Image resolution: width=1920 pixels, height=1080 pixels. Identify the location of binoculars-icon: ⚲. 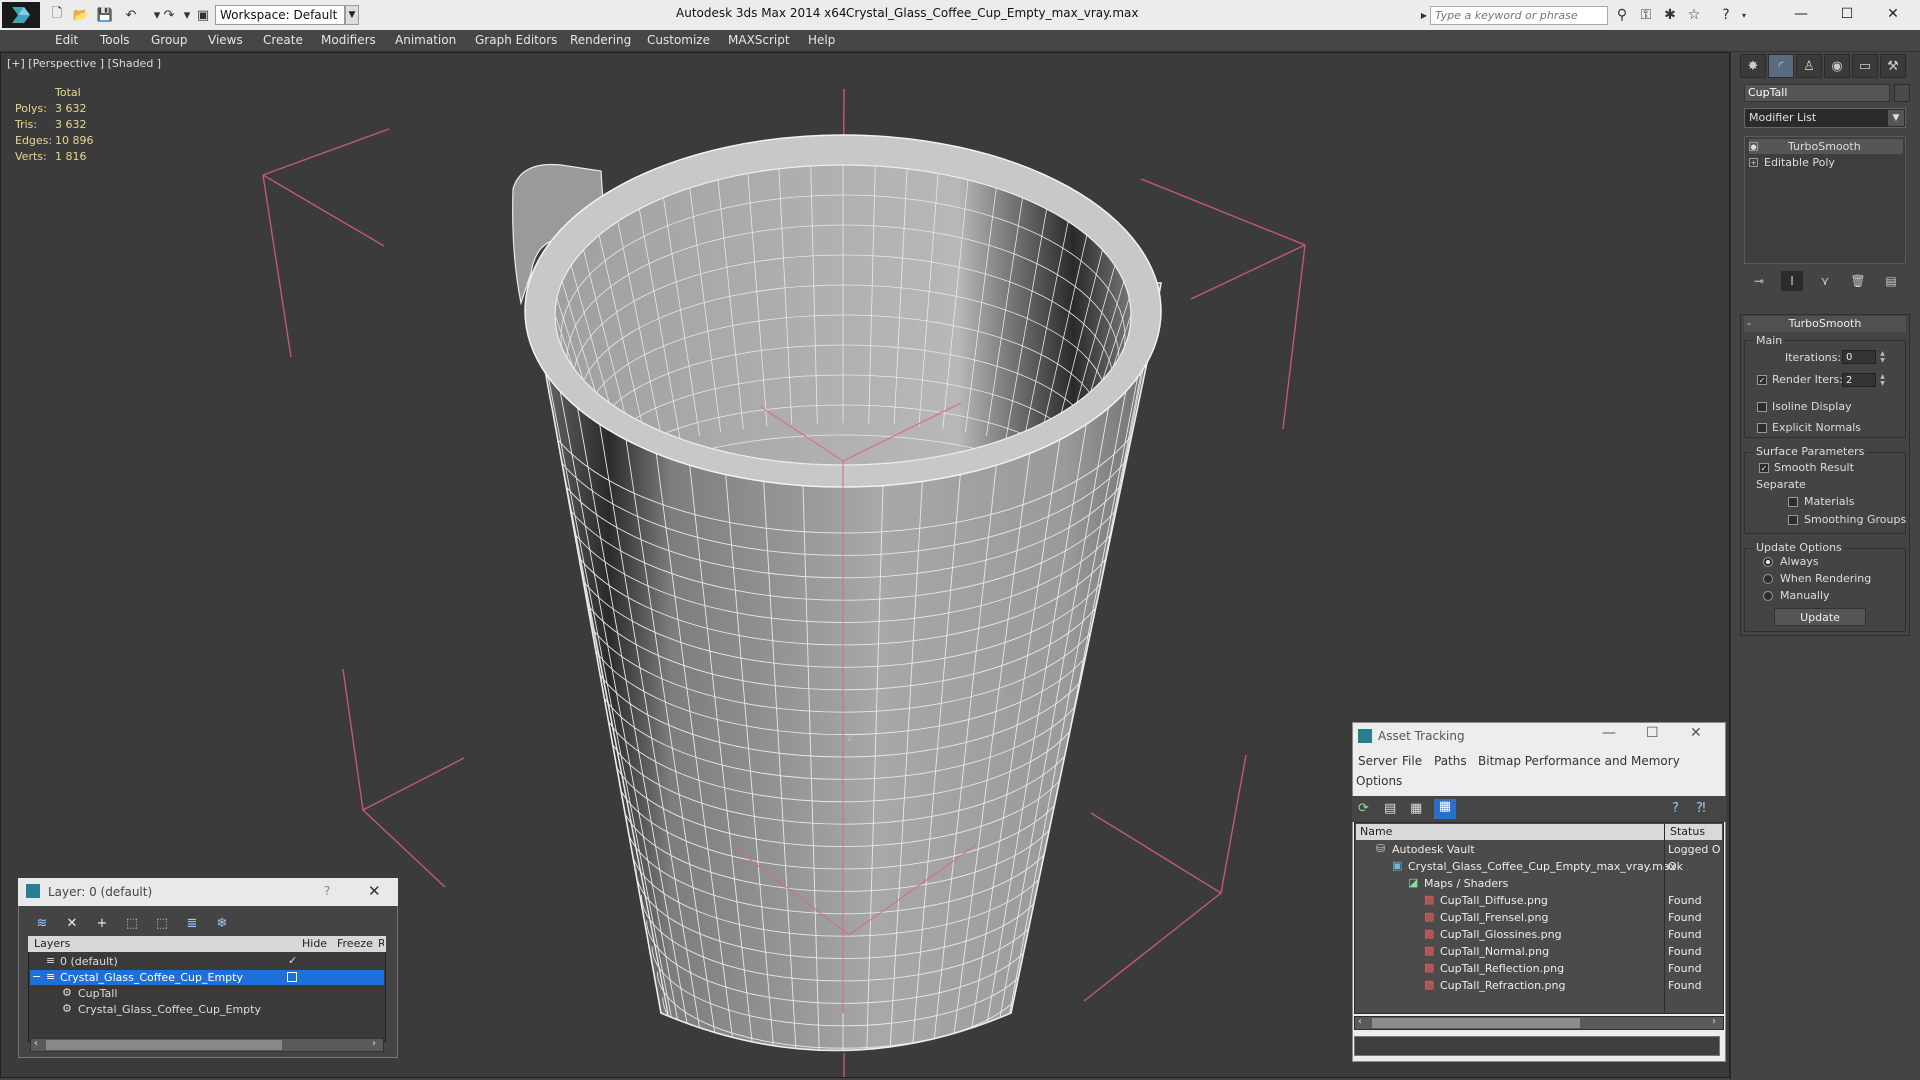
(1622, 15).